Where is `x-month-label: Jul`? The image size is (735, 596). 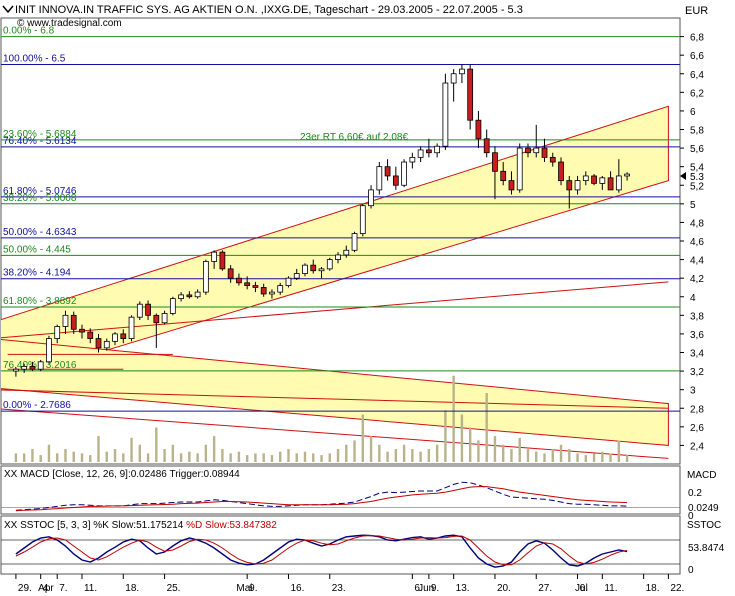
x-month-label: Jul is located at coordinates (581, 588).